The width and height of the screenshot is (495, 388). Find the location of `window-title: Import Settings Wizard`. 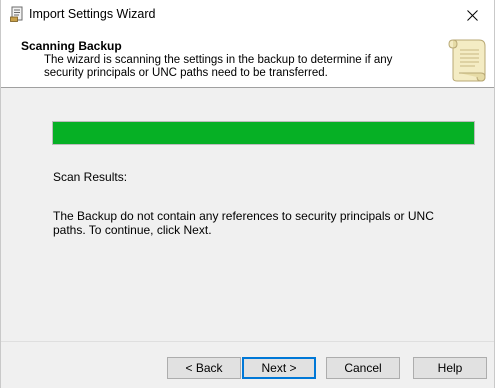

window-title: Import Settings Wizard is located at coordinates (92, 14).